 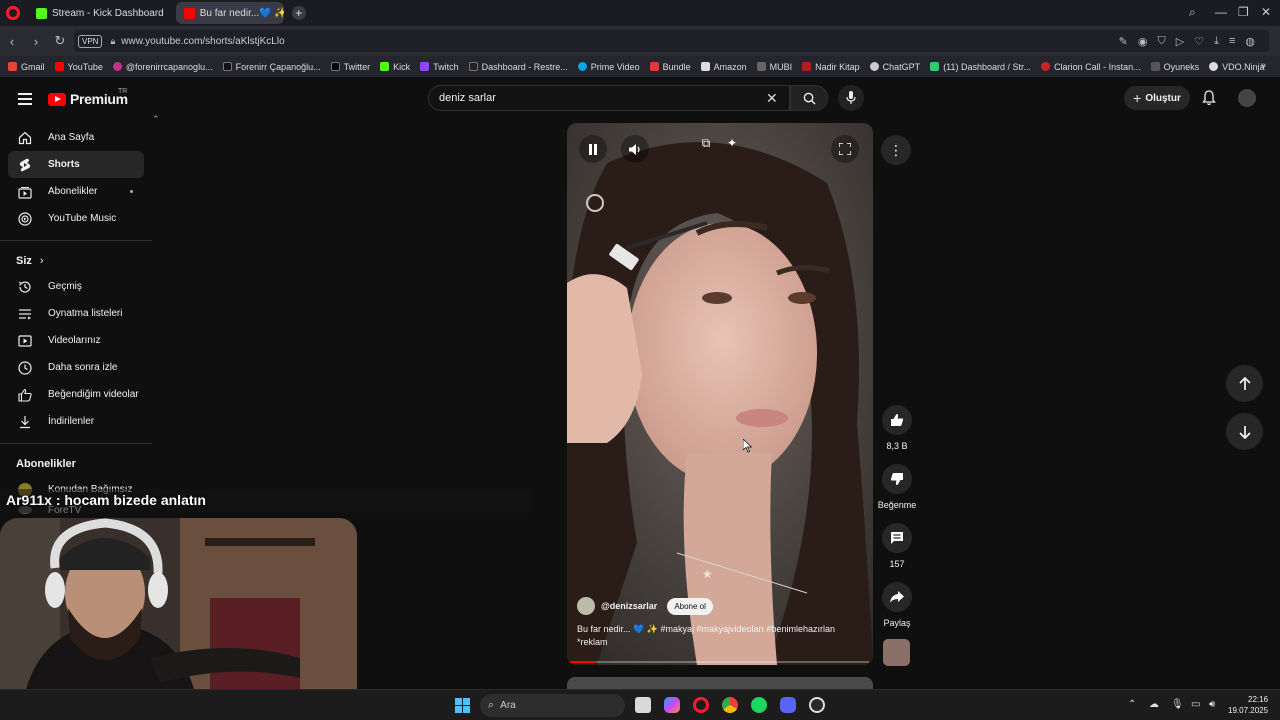 I want to click on channel-avatar, so click(x=586, y=606).